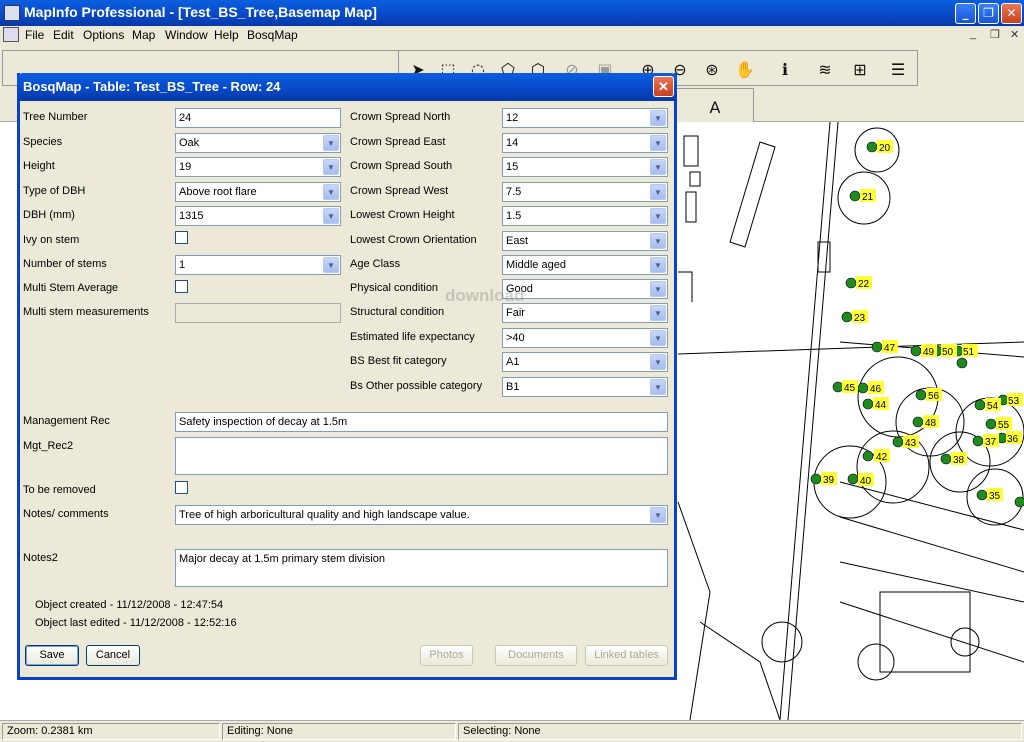  I want to click on info-tool-icon: ℹ, so click(785, 70).